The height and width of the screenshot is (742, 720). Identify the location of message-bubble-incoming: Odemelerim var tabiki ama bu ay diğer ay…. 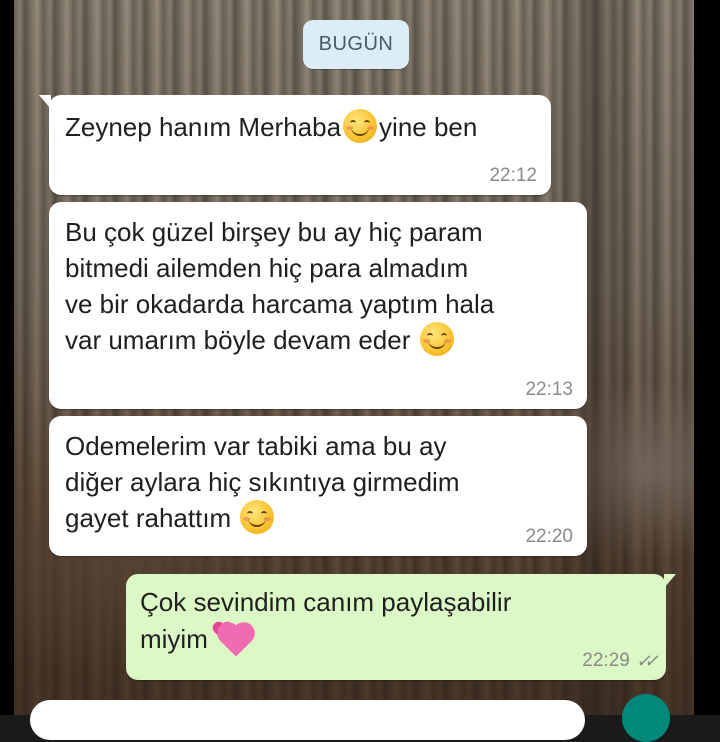
(318, 486).